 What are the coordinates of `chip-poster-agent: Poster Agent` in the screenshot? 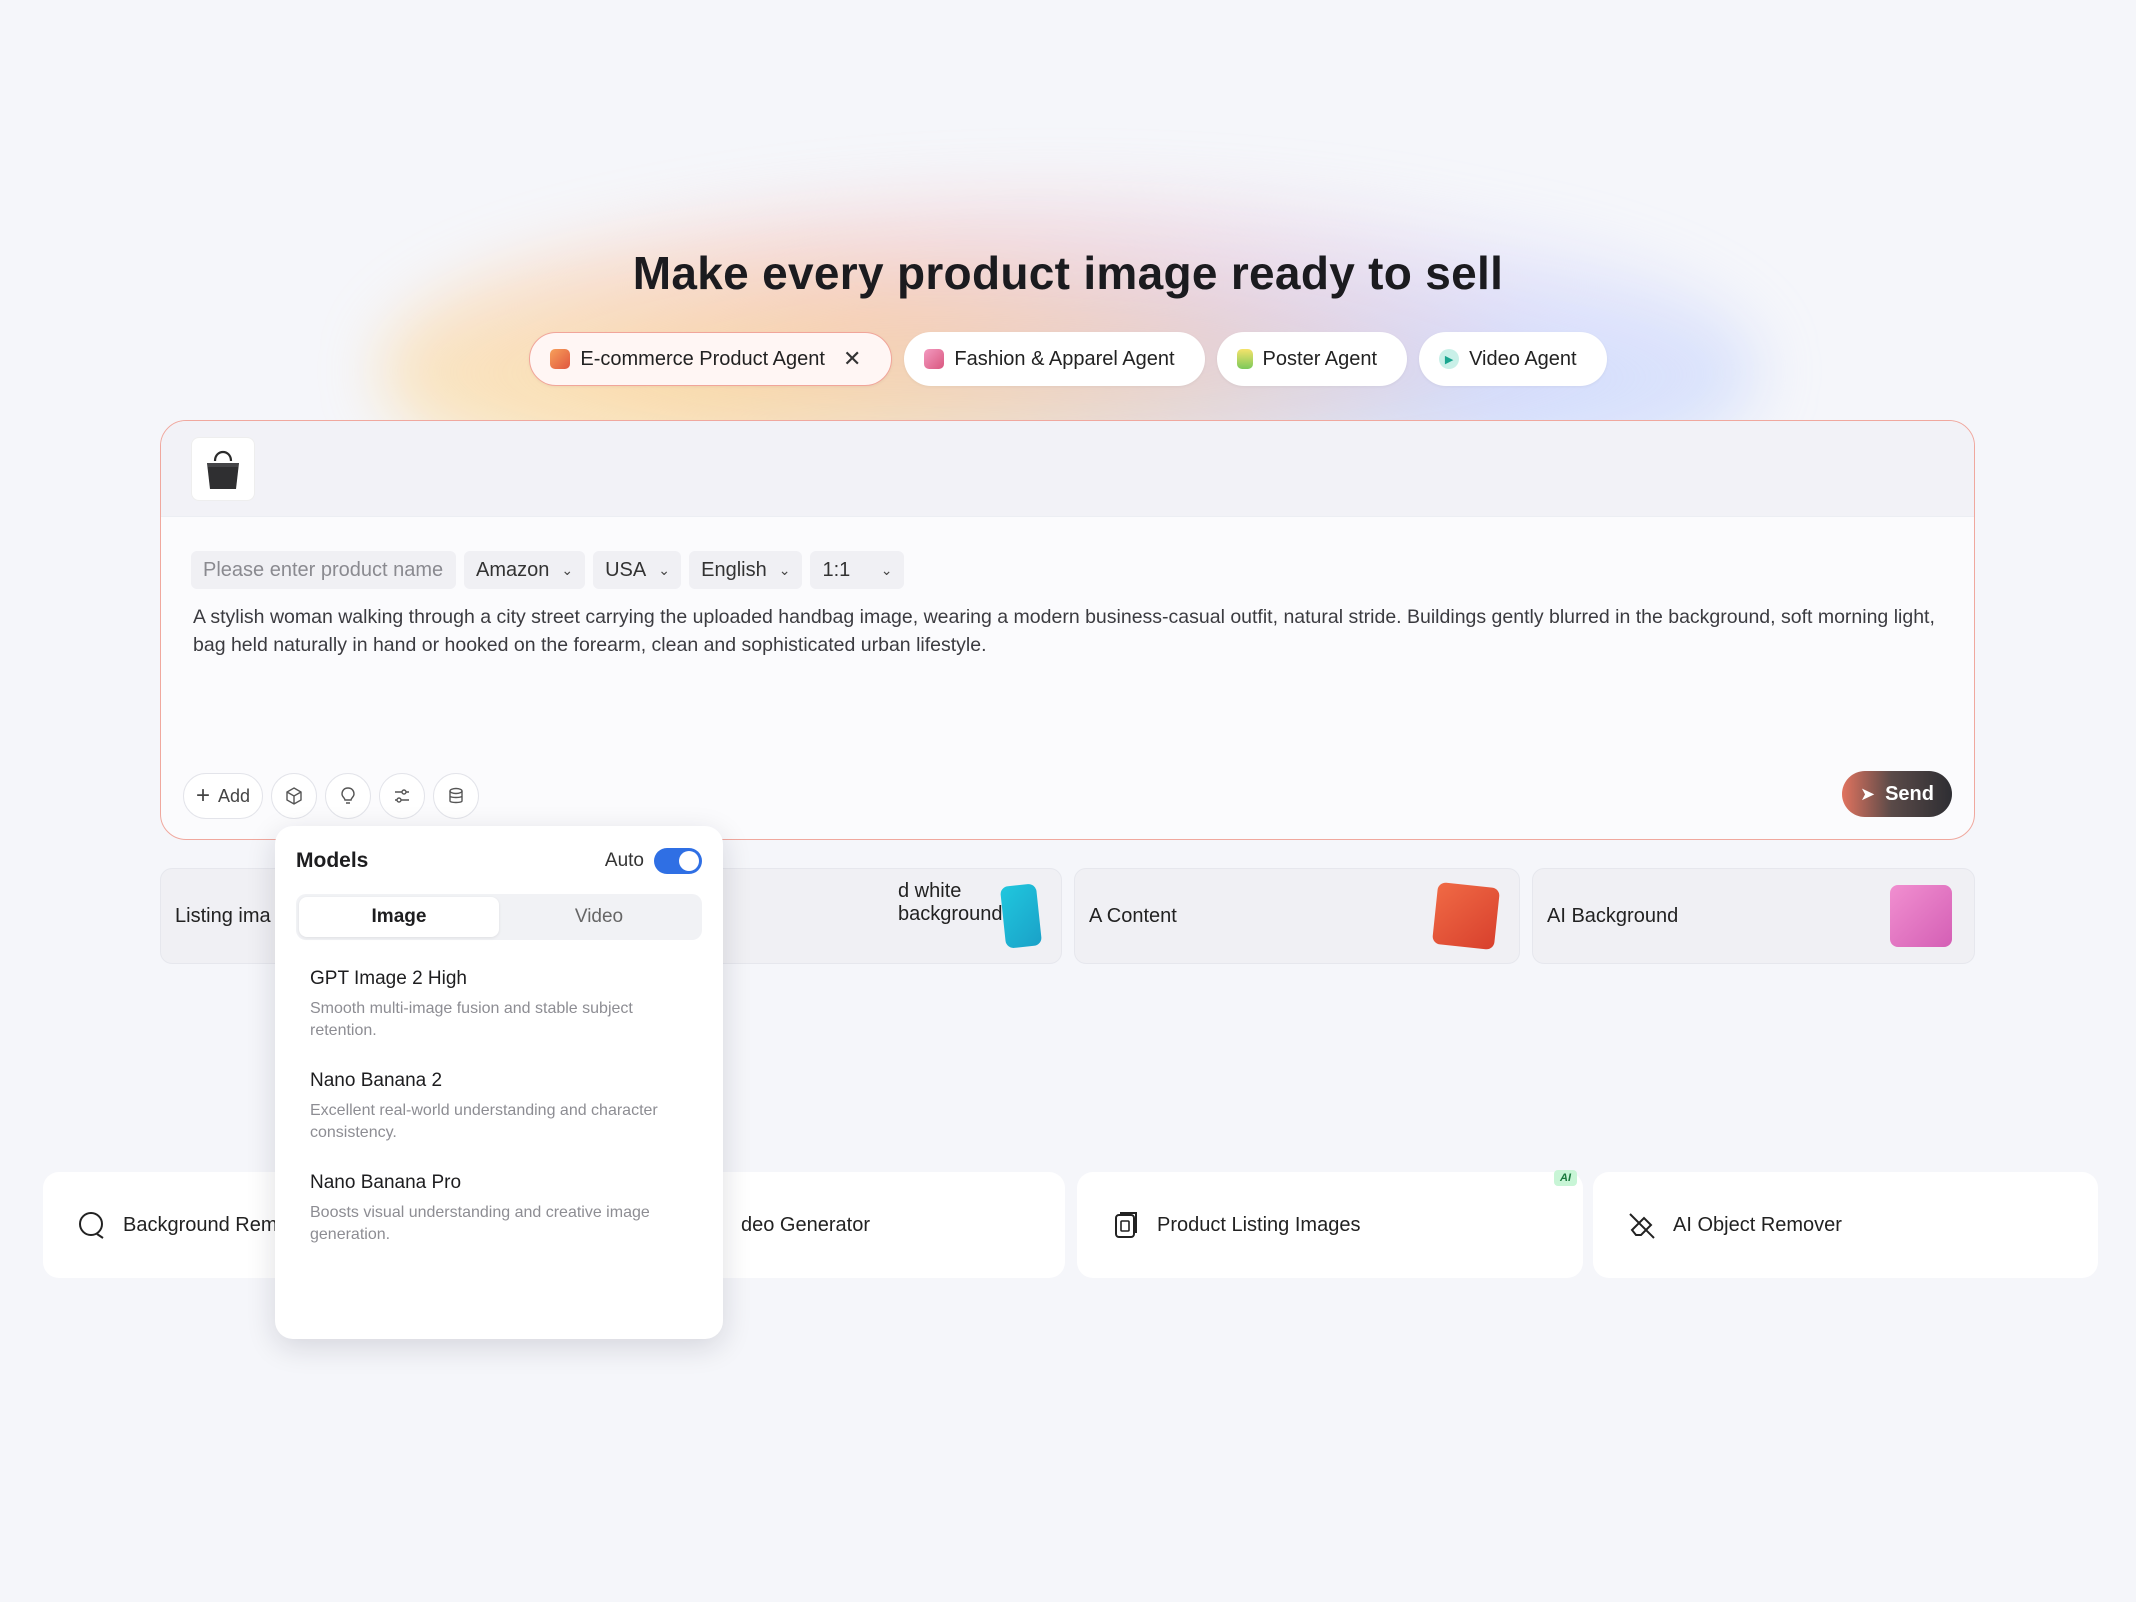 It's located at (1312, 359).